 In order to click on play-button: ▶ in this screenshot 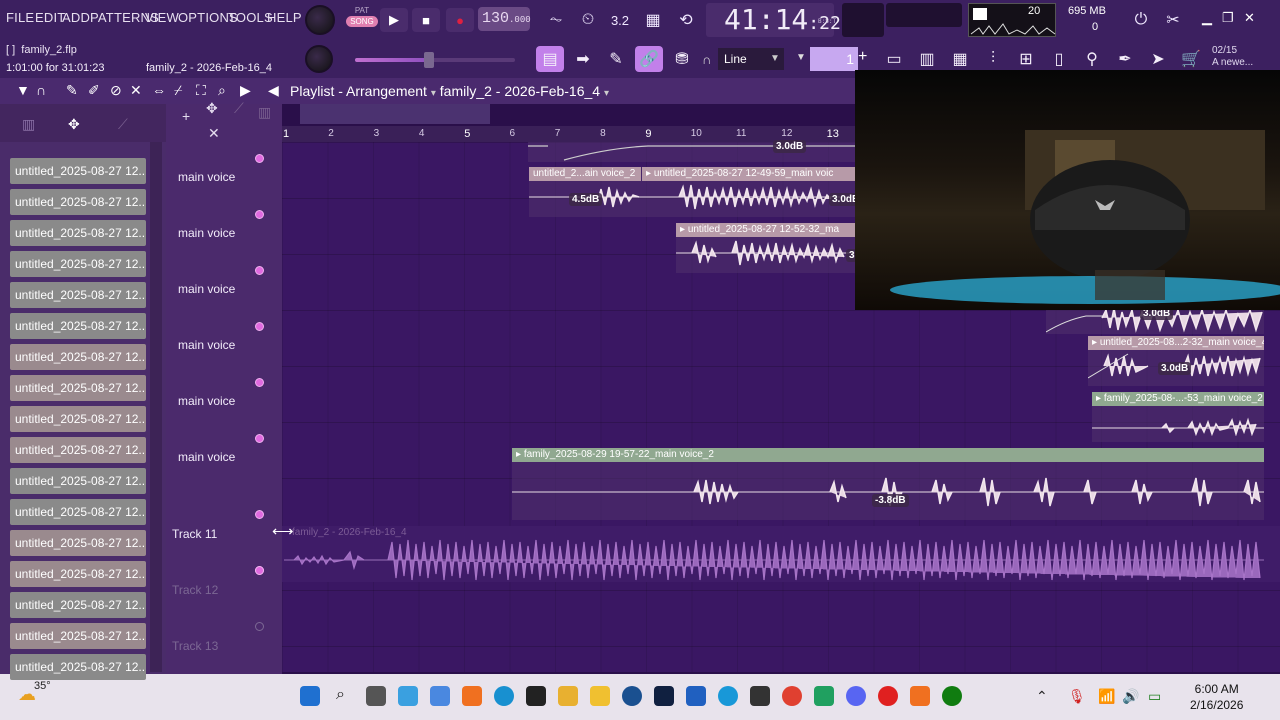, I will do `click(394, 20)`.